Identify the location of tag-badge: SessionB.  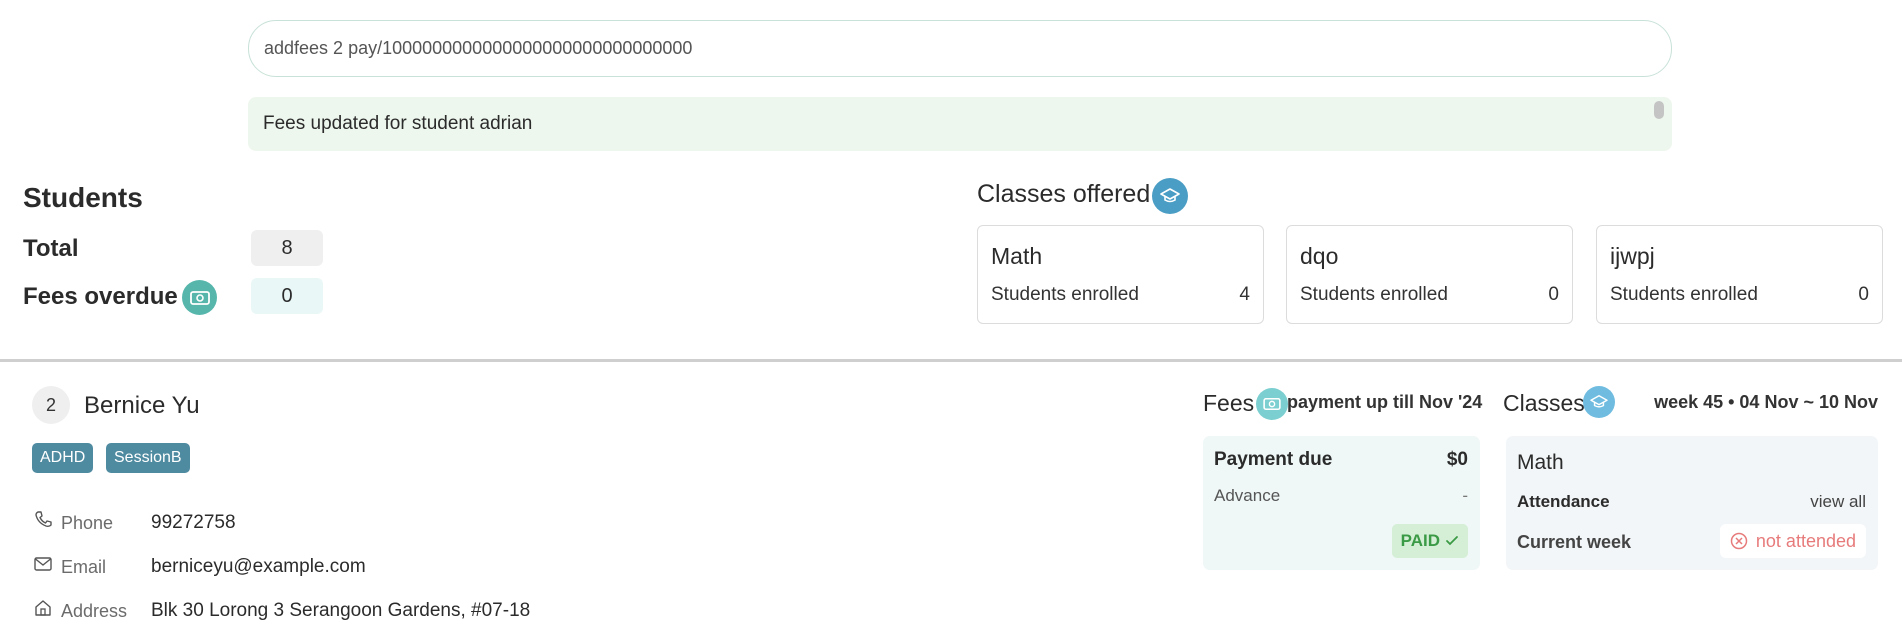
(148, 458).